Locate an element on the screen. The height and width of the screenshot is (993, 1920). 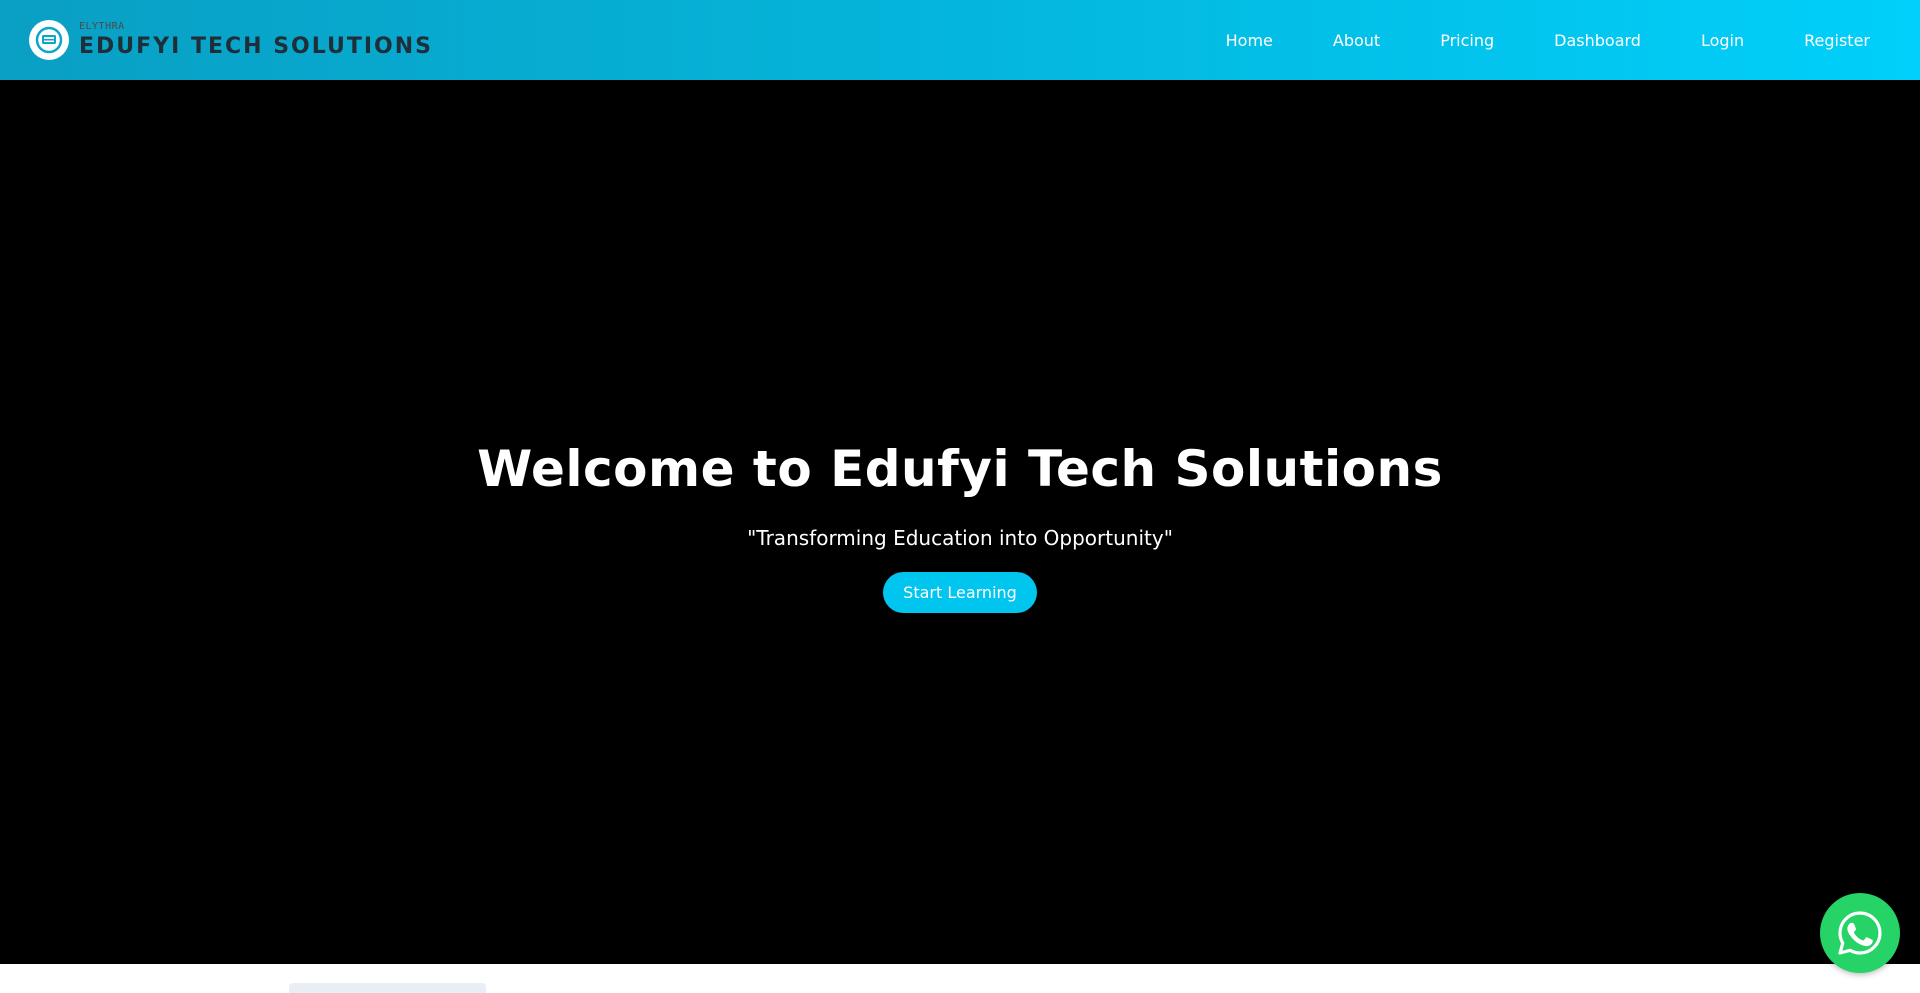
brand-tagline: ELYTHRA is located at coordinates (102, 26).